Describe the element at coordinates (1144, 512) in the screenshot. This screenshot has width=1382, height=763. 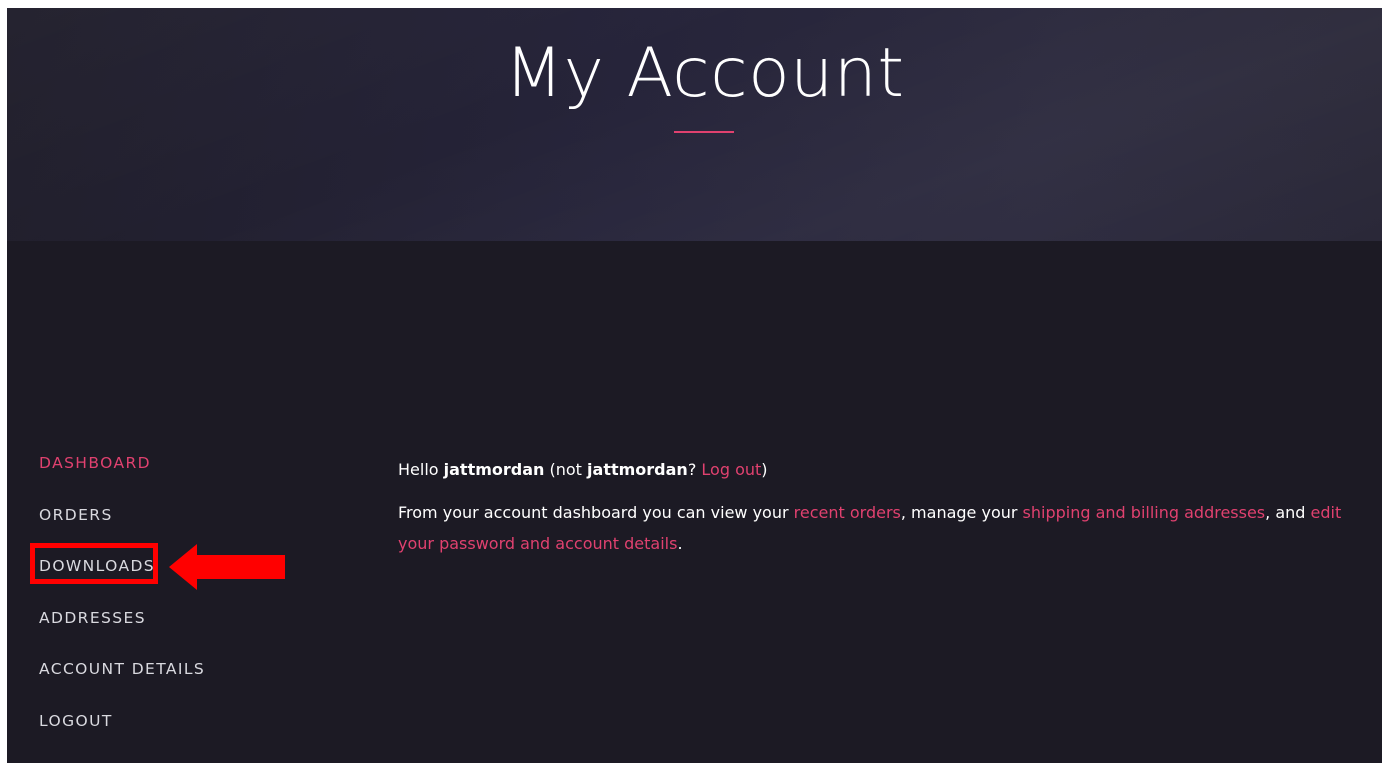
I see `addresses-link: shipping and billing addresses` at that location.